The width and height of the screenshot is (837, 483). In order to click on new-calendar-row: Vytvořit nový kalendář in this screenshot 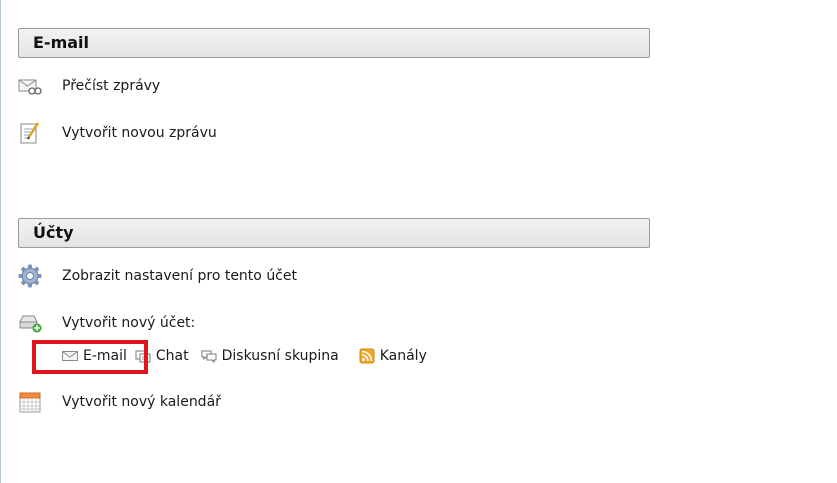, I will do `click(119, 402)`.